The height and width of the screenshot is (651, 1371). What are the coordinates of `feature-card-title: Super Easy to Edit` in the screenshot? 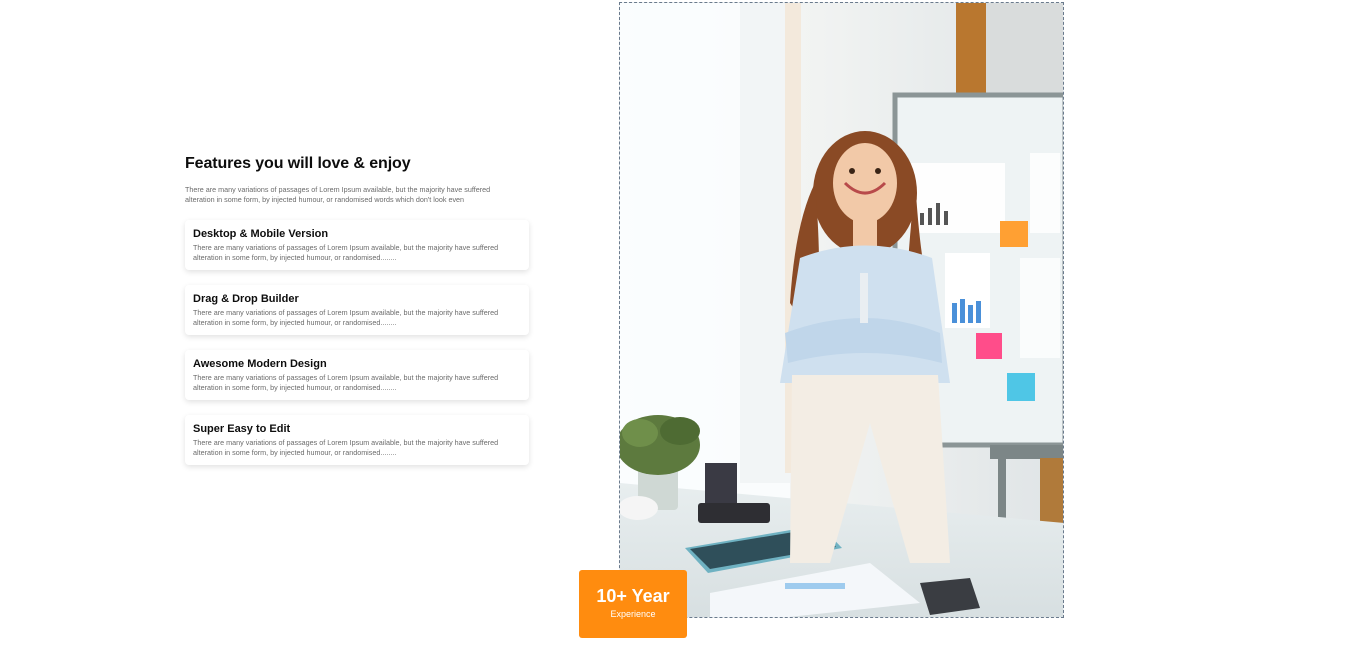 It's located at (242, 429).